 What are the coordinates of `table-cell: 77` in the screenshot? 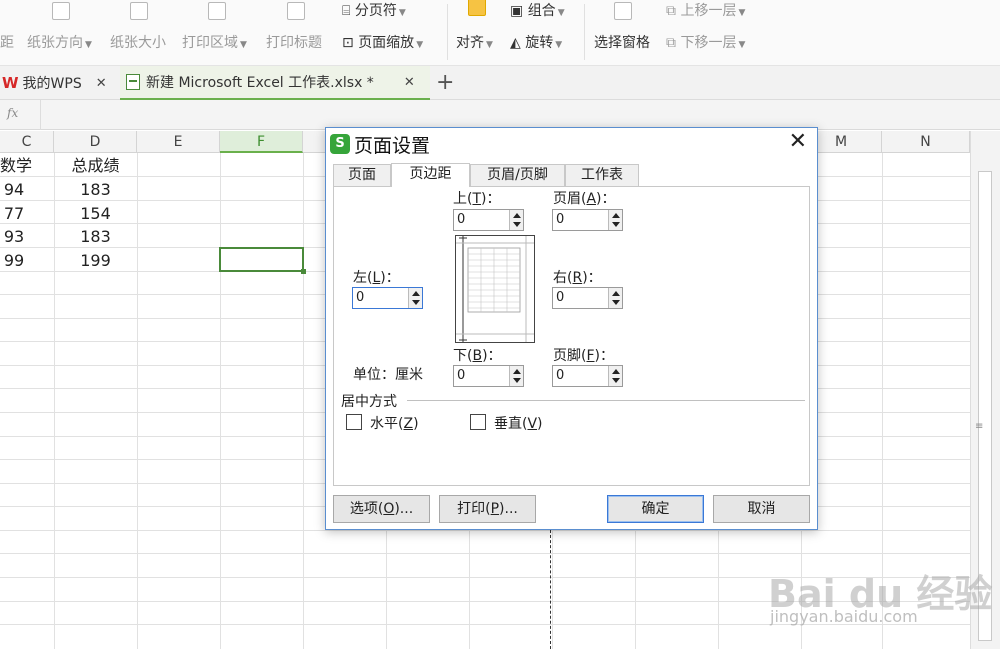 It's located at (14, 213).